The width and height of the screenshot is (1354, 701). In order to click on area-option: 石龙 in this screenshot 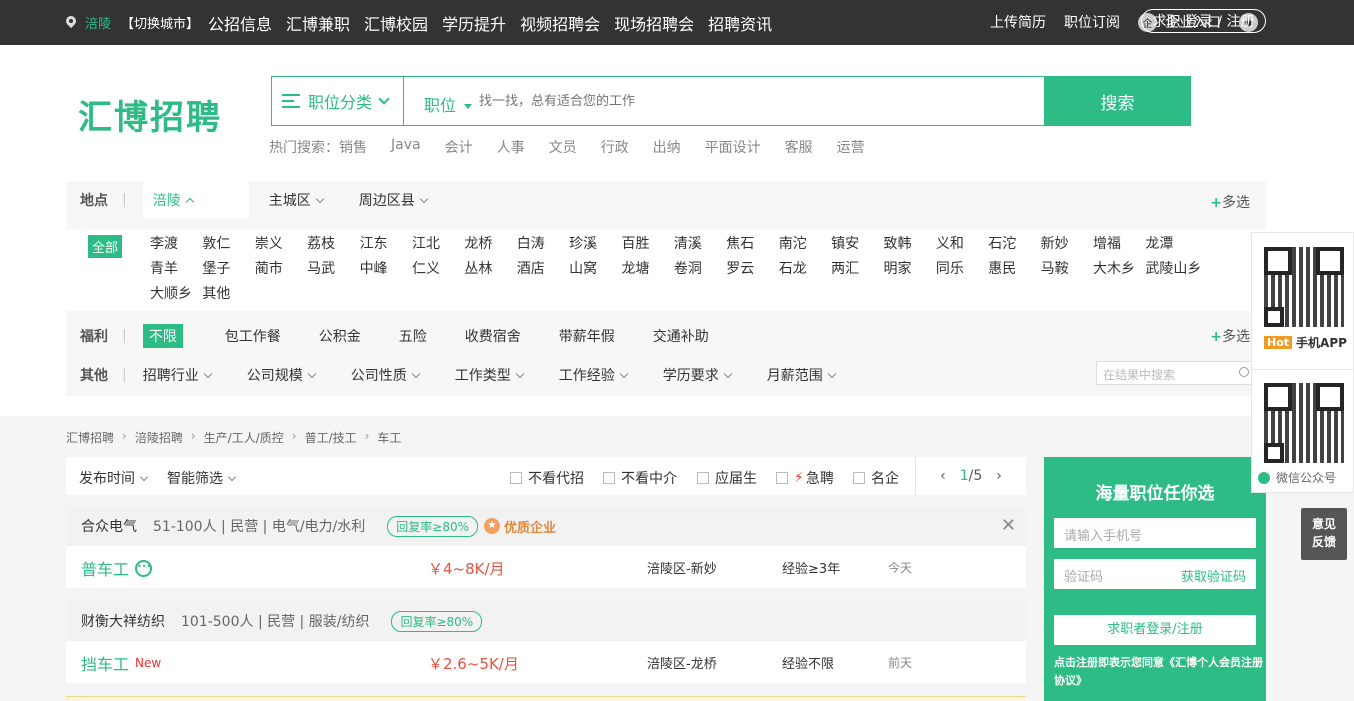, I will do `click(805, 270)`.